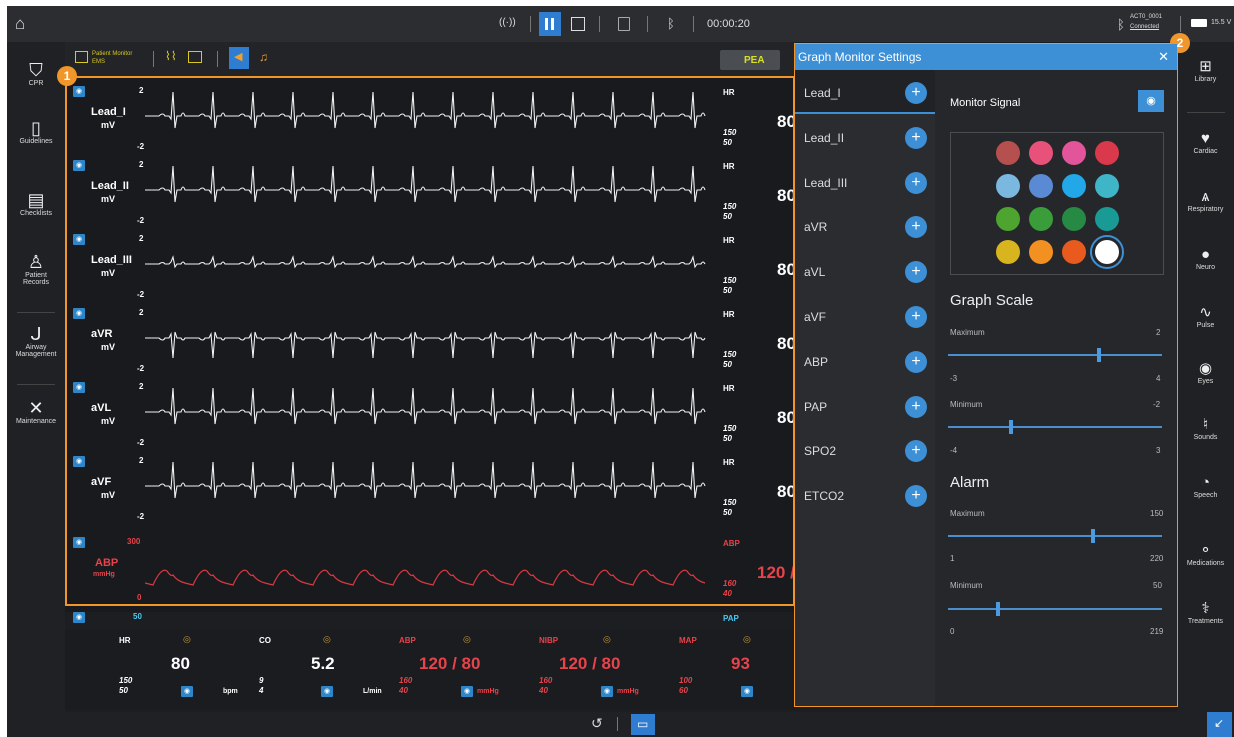  What do you see at coordinates (1205, 258) in the screenshot?
I see `nav-neuro: ● Neuro` at bounding box center [1205, 258].